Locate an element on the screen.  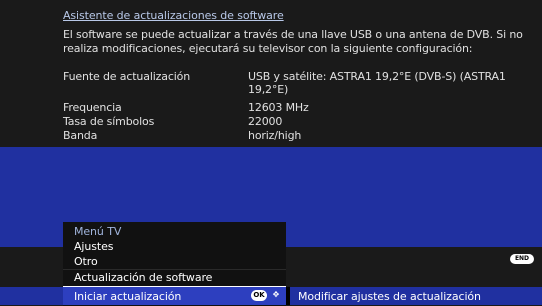
action-bar-divider is located at coordinates (288, 296).